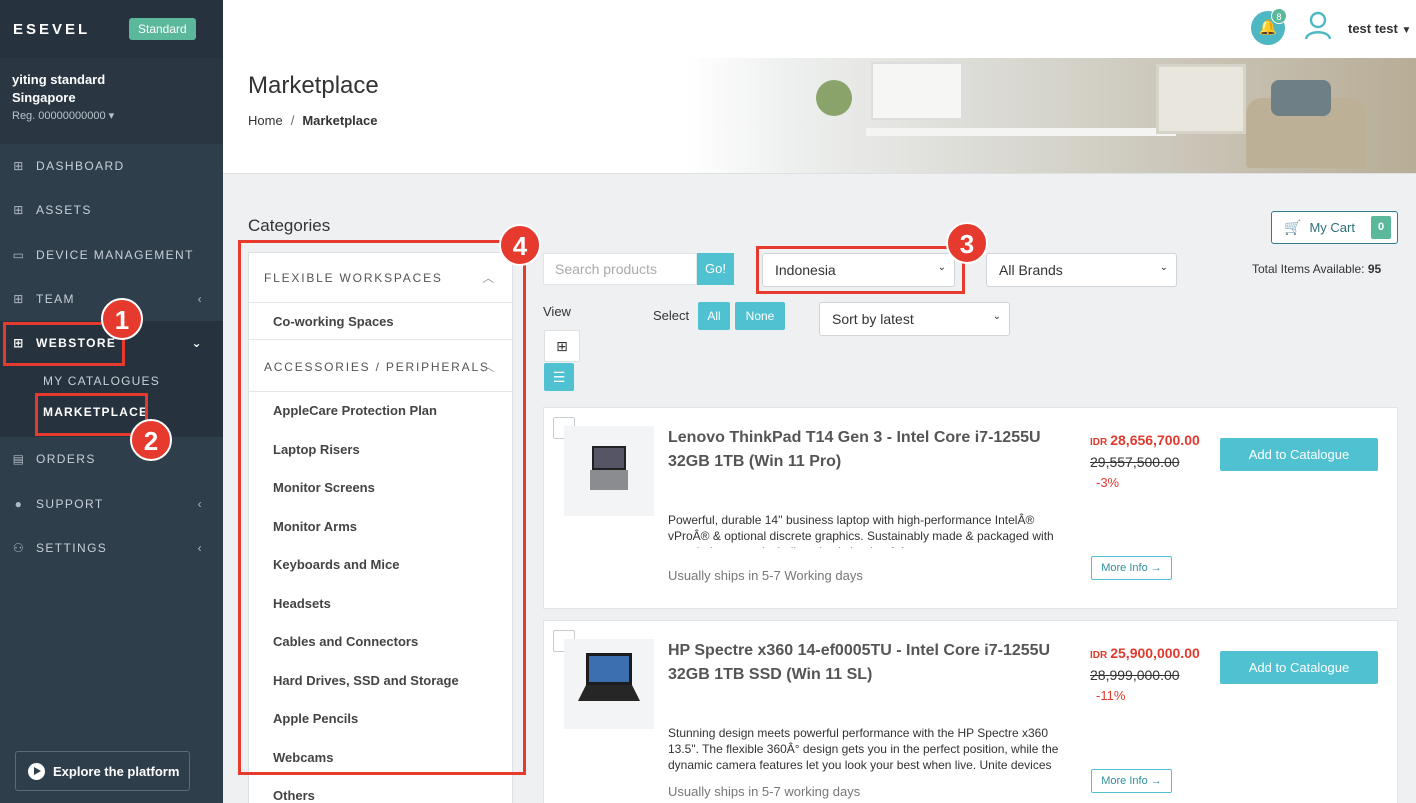 The width and height of the screenshot is (1416, 803). Describe the element at coordinates (1135, 675) in the screenshot. I see `product-old-price: 28,999,000.00` at that location.